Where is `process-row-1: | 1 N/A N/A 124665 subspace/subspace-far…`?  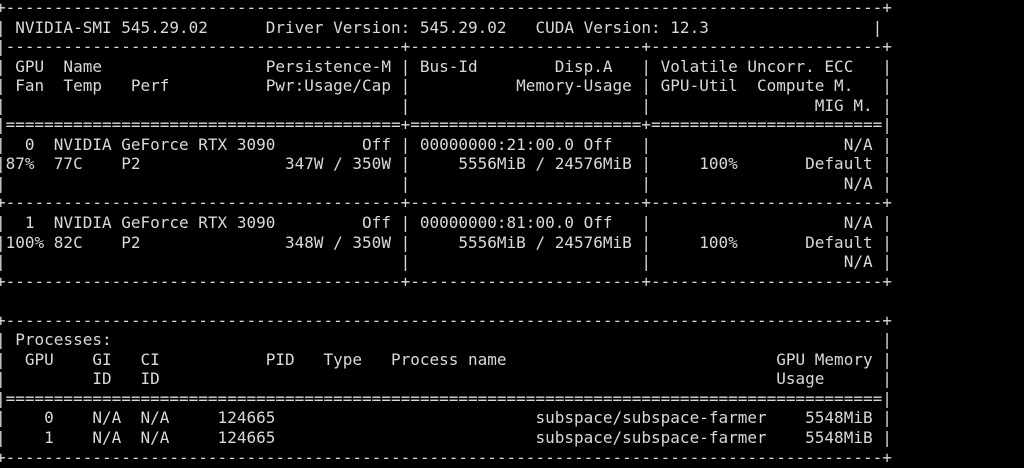 process-row-1: | 1 N/A N/A 124665 subspace/subspace-far… is located at coordinates (446, 438).